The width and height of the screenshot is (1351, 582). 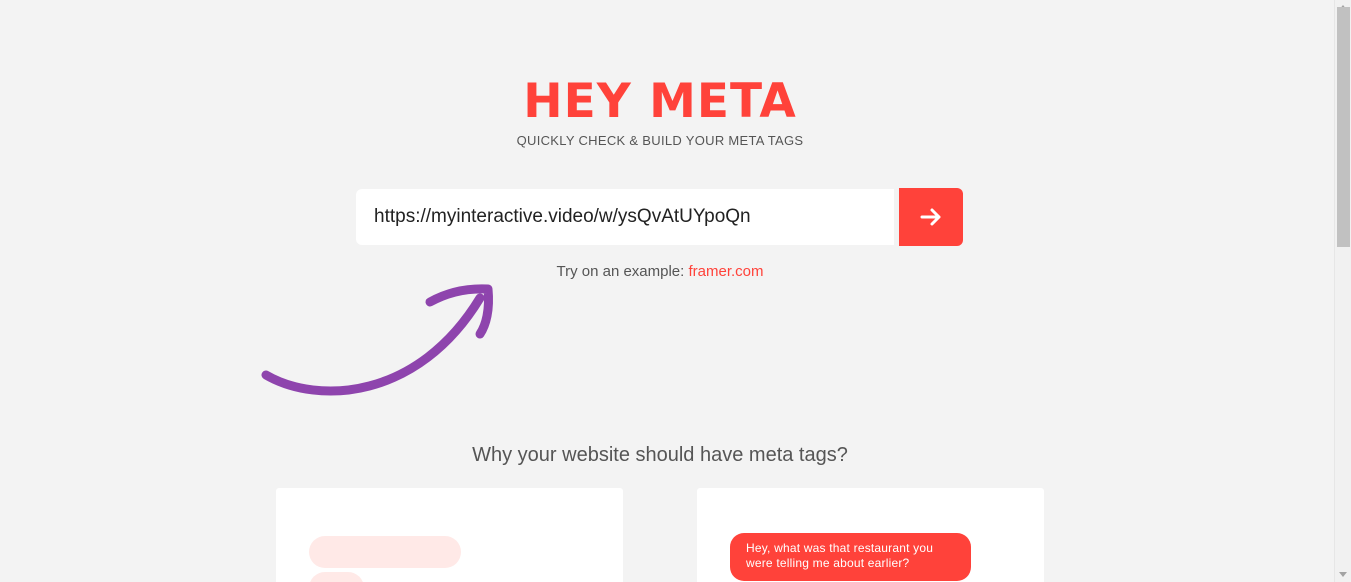 I want to click on example-link: framer.com, so click(x=726, y=271).